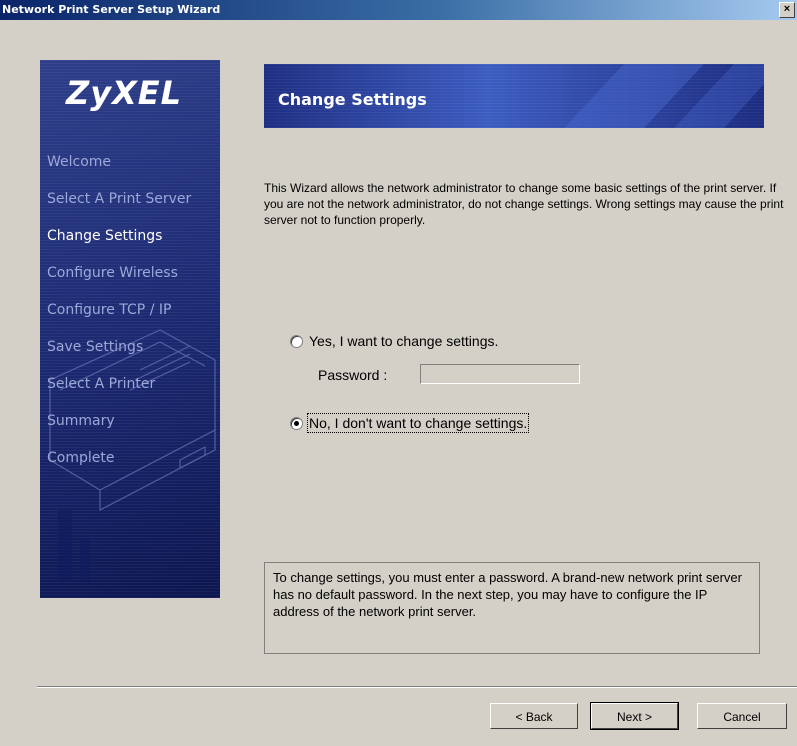 The height and width of the screenshot is (746, 797). What do you see at coordinates (417, 687) in the screenshot?
I see `footer-divider` at bounding box center [417, 687].